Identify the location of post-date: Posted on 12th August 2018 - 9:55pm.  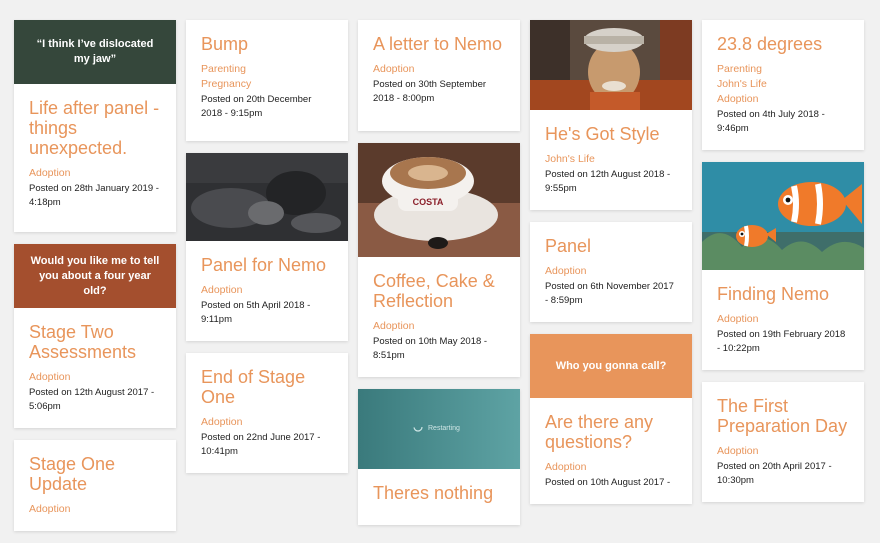
(608, 181).